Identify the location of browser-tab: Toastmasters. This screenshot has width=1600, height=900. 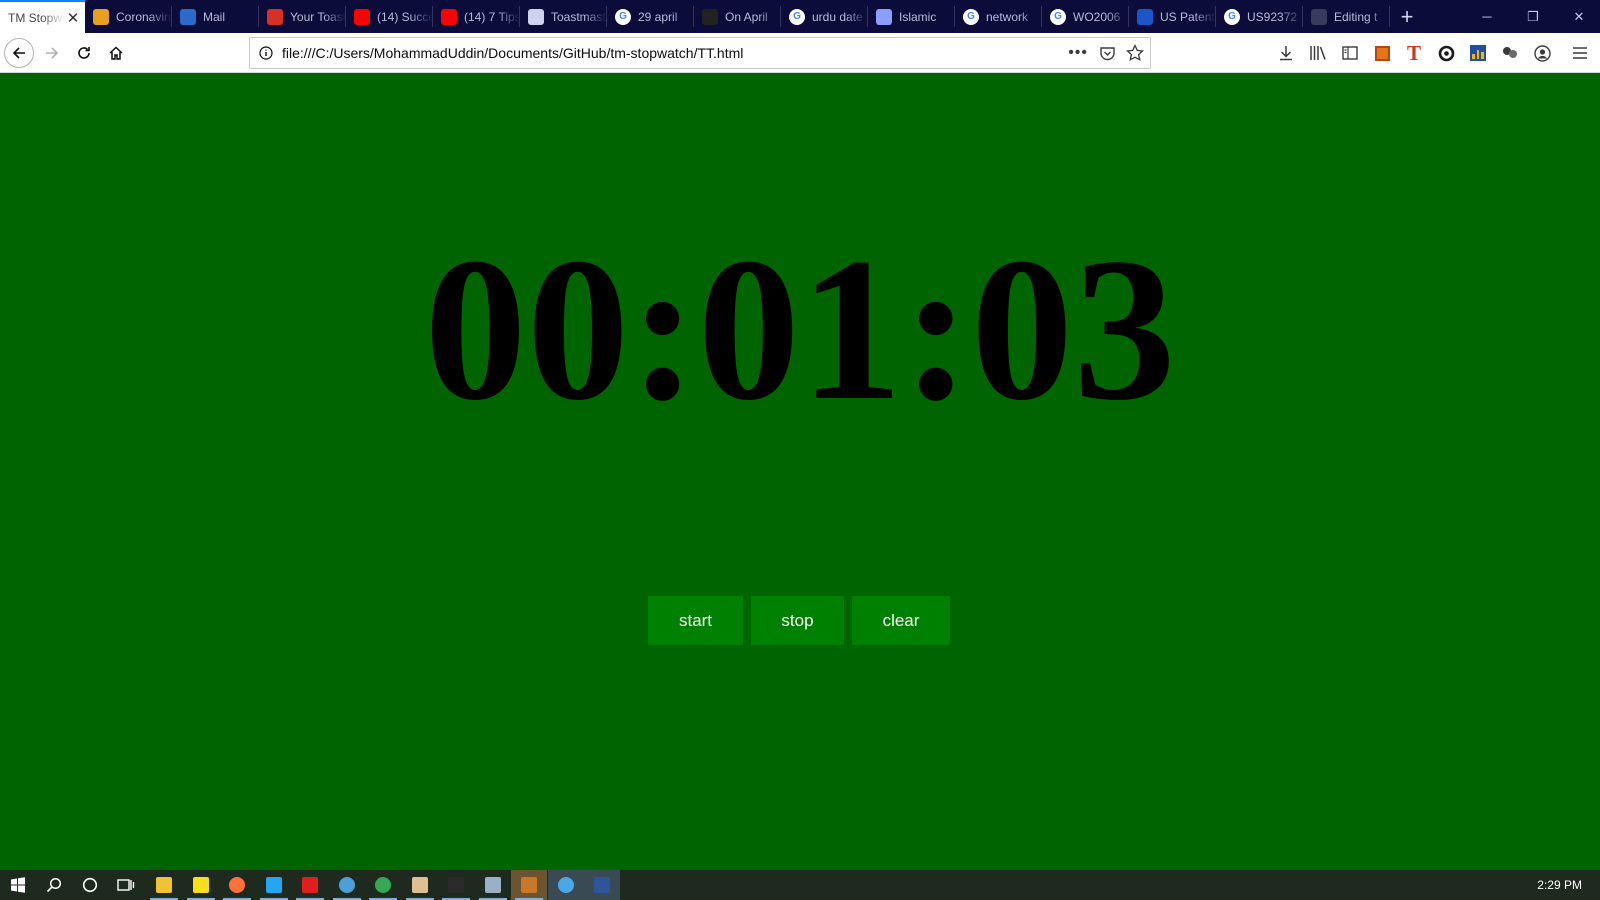
(563, 16).